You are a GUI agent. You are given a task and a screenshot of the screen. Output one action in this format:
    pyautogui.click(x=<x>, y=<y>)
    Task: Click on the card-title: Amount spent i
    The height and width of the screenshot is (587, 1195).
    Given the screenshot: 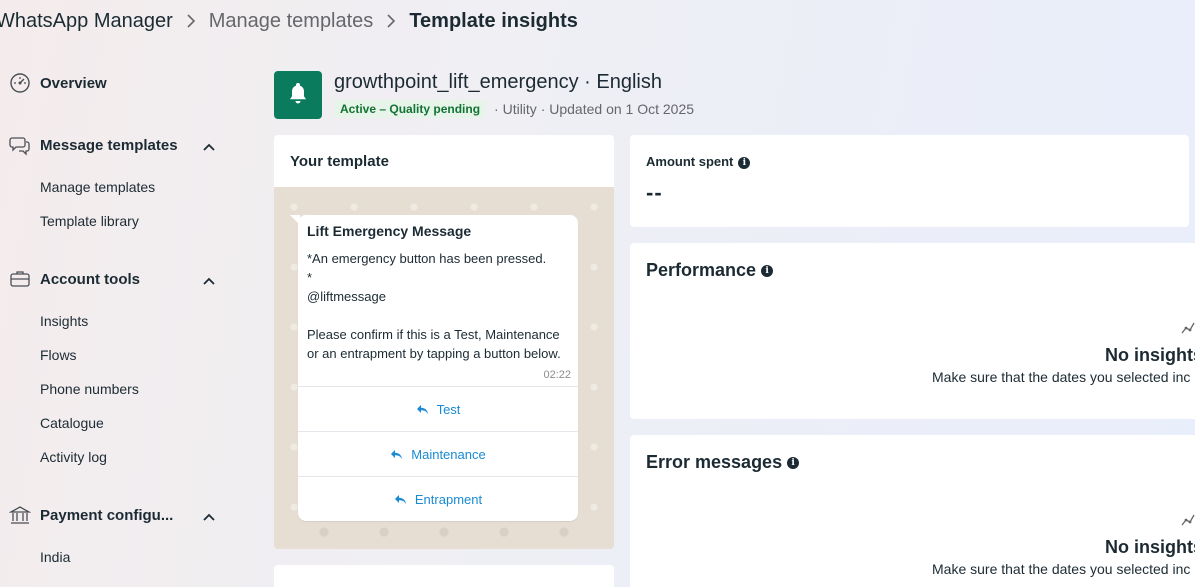 What is the action you would take?
    pyautogui.click(x=698, y=161)
    